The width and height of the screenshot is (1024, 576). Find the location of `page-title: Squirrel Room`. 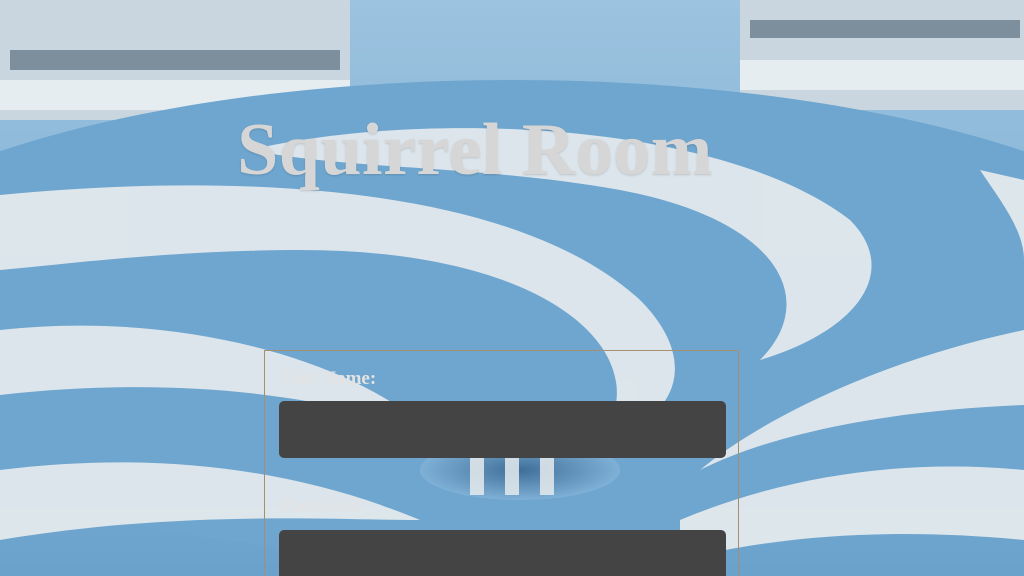

page-title: Squirrel Room is located at coordinates (475, 150).